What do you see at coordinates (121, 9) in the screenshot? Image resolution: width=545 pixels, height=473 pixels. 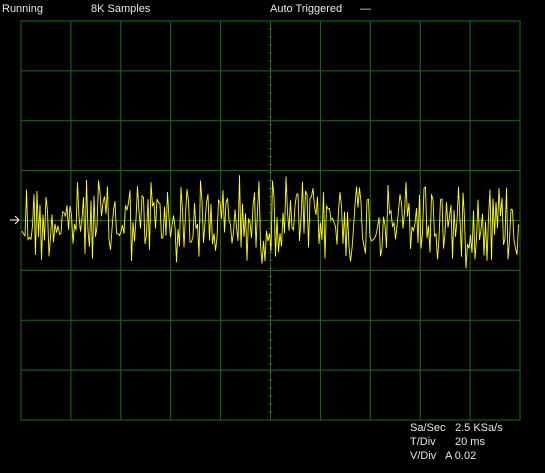 I see `sample-count-label: 8K Samples` at bounding box center [121, 9].